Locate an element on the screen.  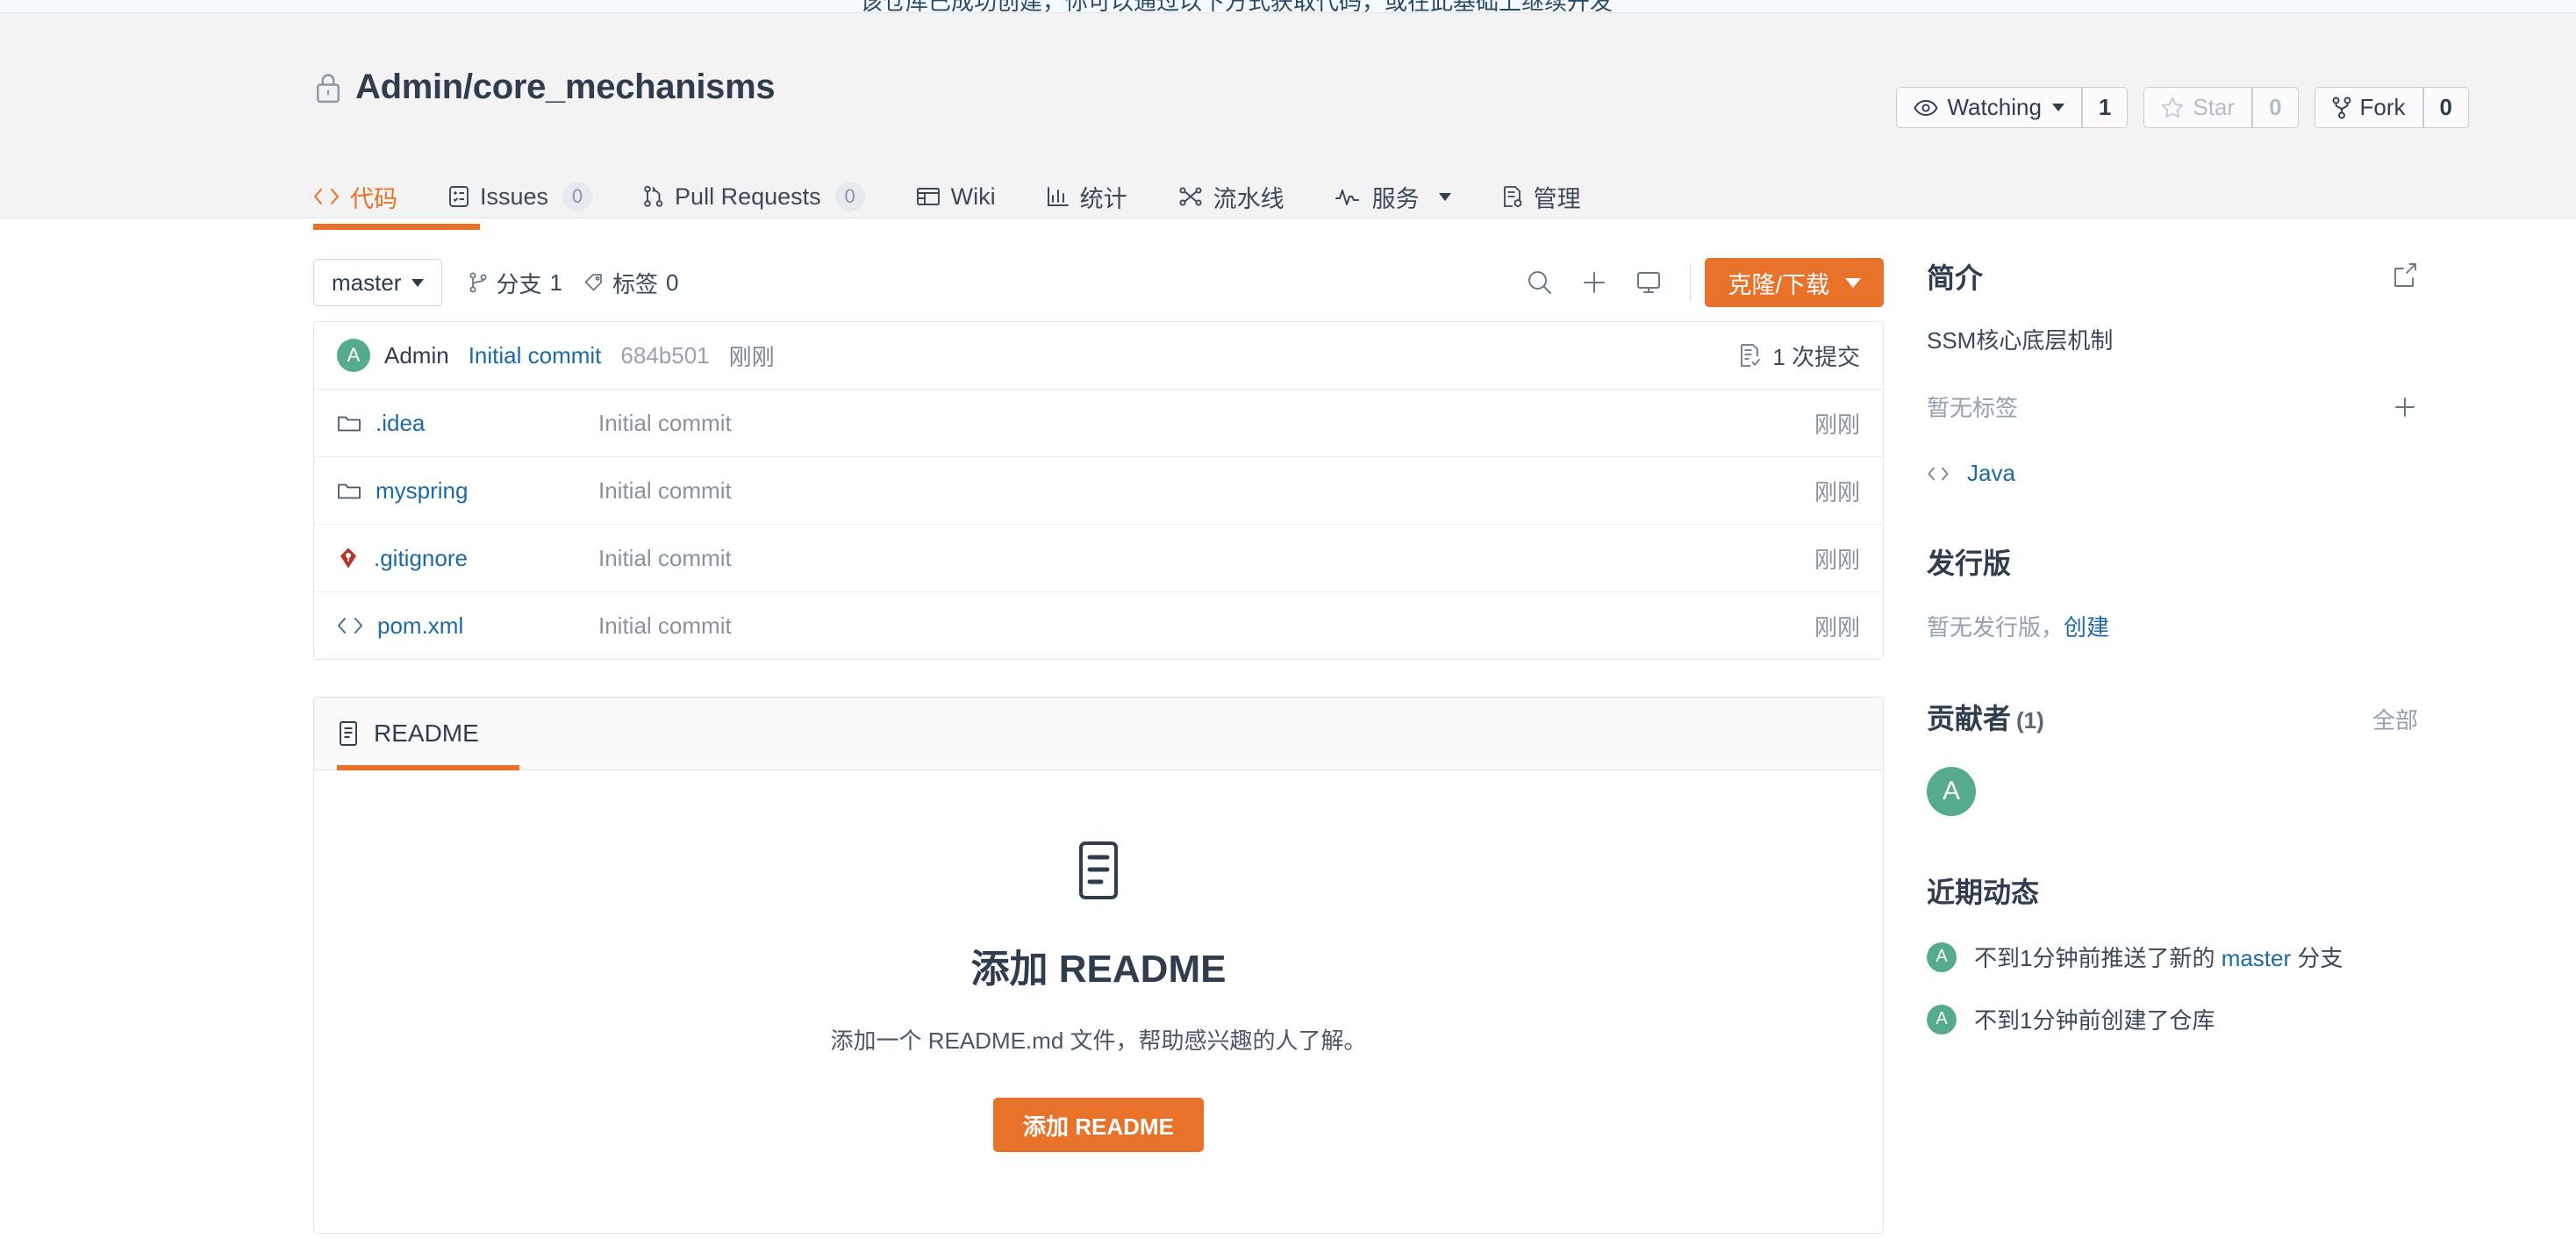
activity-text: 不到1分钟前推送了新的 master 分支 is located at coordinates (2158, 957).